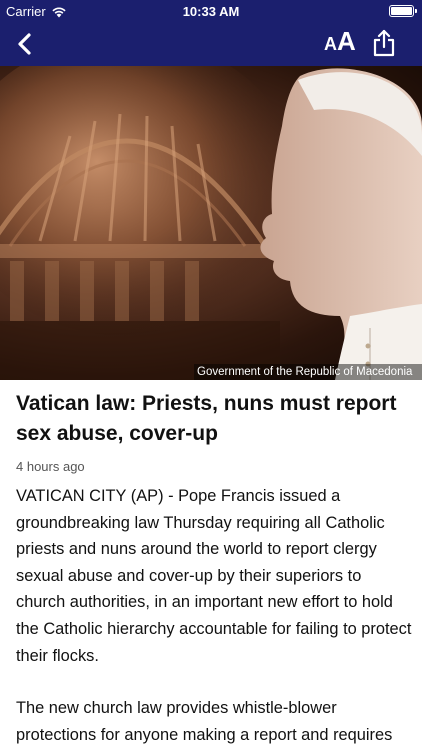 The height and width of the screenshot is (750, 422). I want to click on font-size-small-glyph: A, so click(330, 44).